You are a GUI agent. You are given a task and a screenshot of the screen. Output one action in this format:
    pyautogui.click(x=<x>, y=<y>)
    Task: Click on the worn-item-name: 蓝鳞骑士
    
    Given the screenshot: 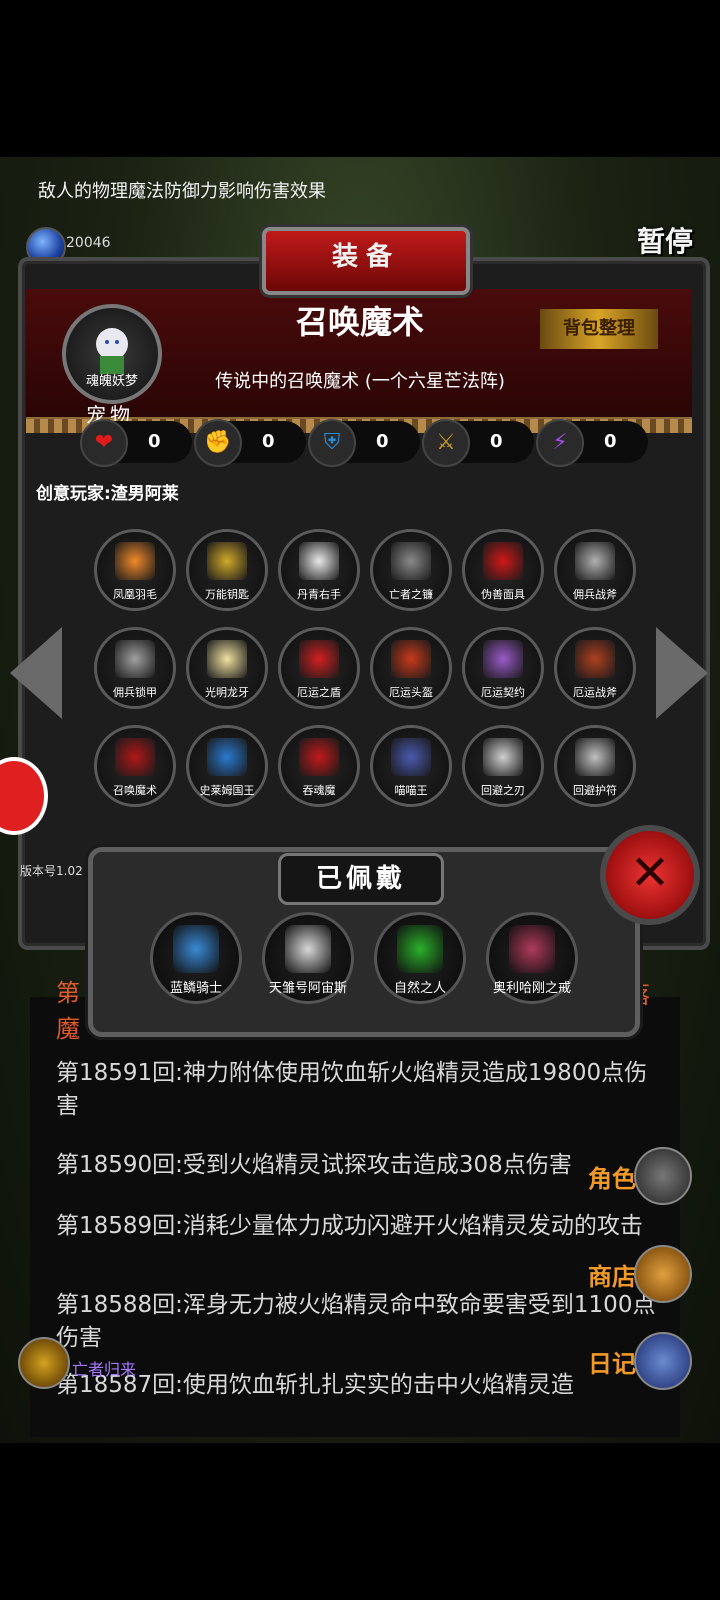 What is the action you would take?
    pyautogui.click(x=195, y=988)
    